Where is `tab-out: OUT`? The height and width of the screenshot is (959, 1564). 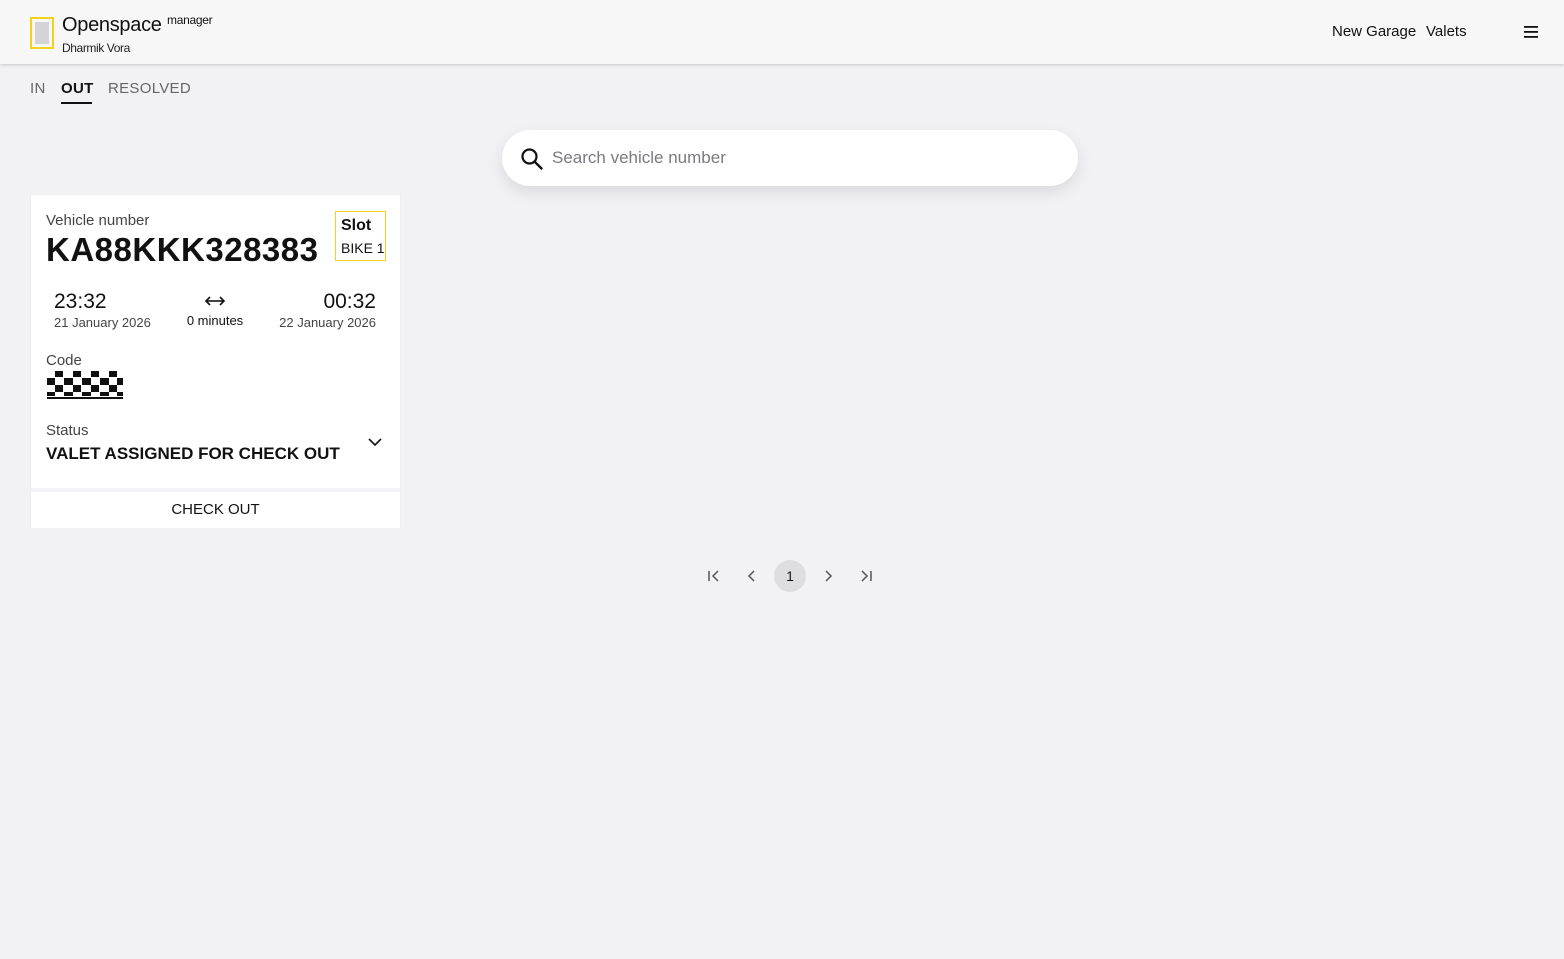 tab-out: OUT is located at coordinates (77, 88).